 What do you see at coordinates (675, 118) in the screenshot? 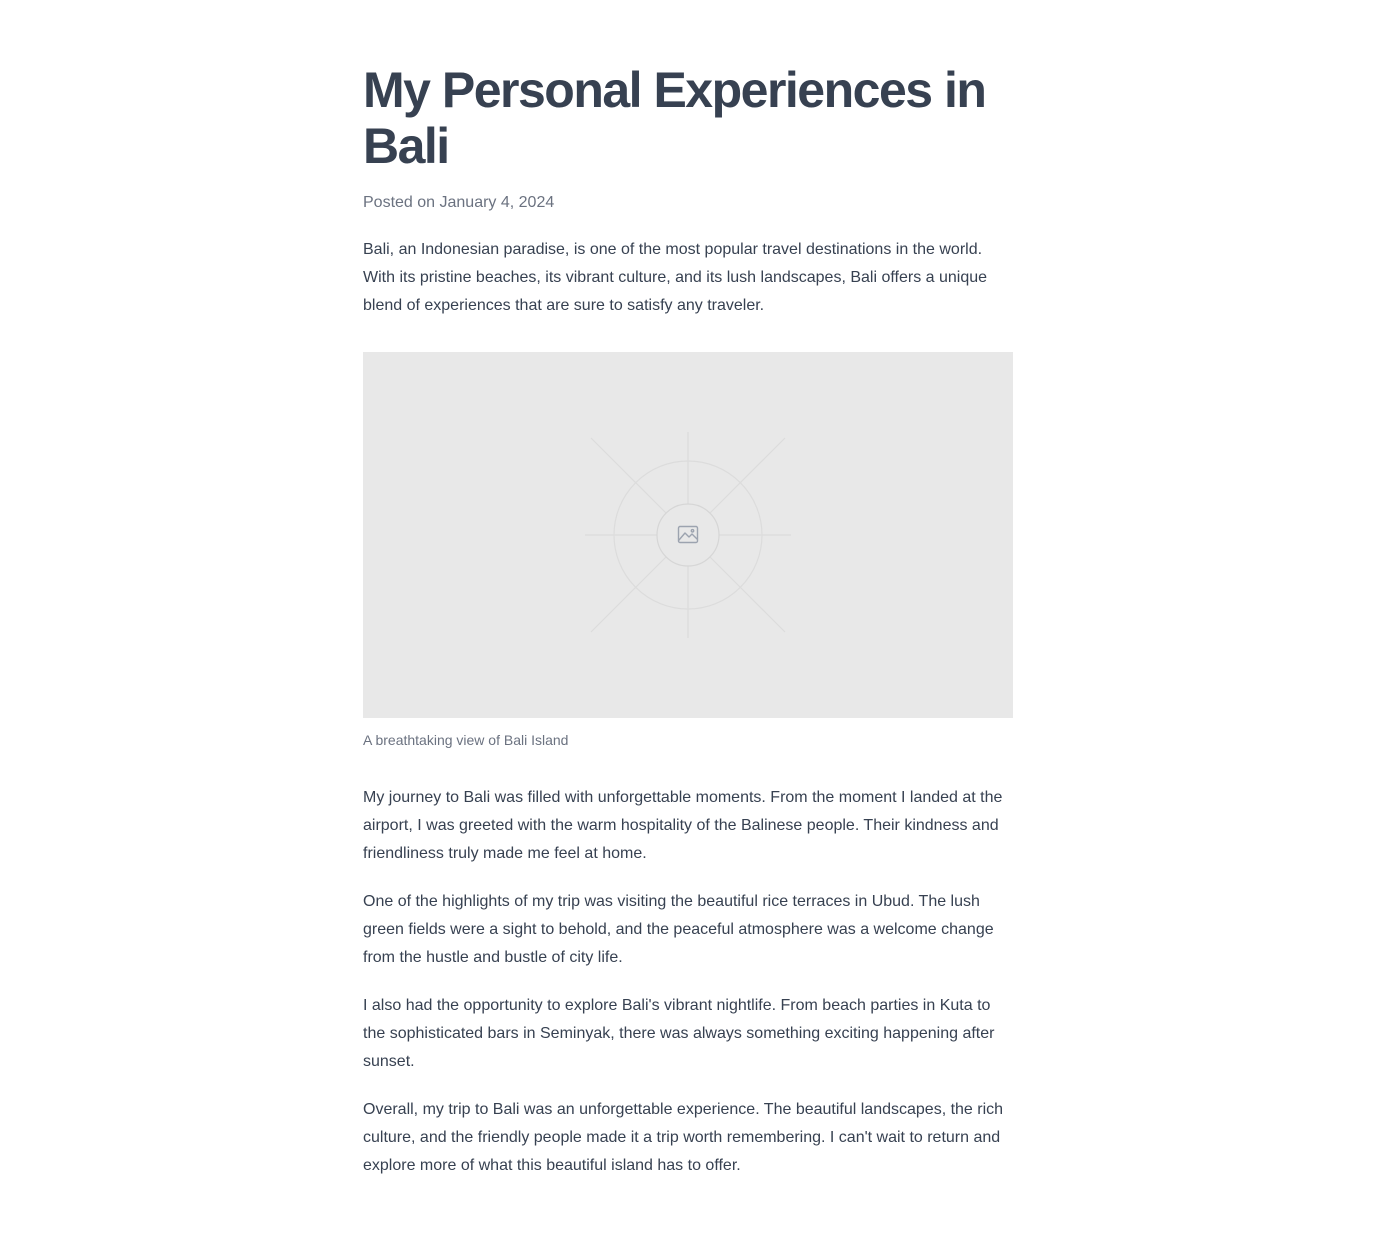
I see `page-title: My Personal Experiences in Bali` at bounding box center [675, 118].